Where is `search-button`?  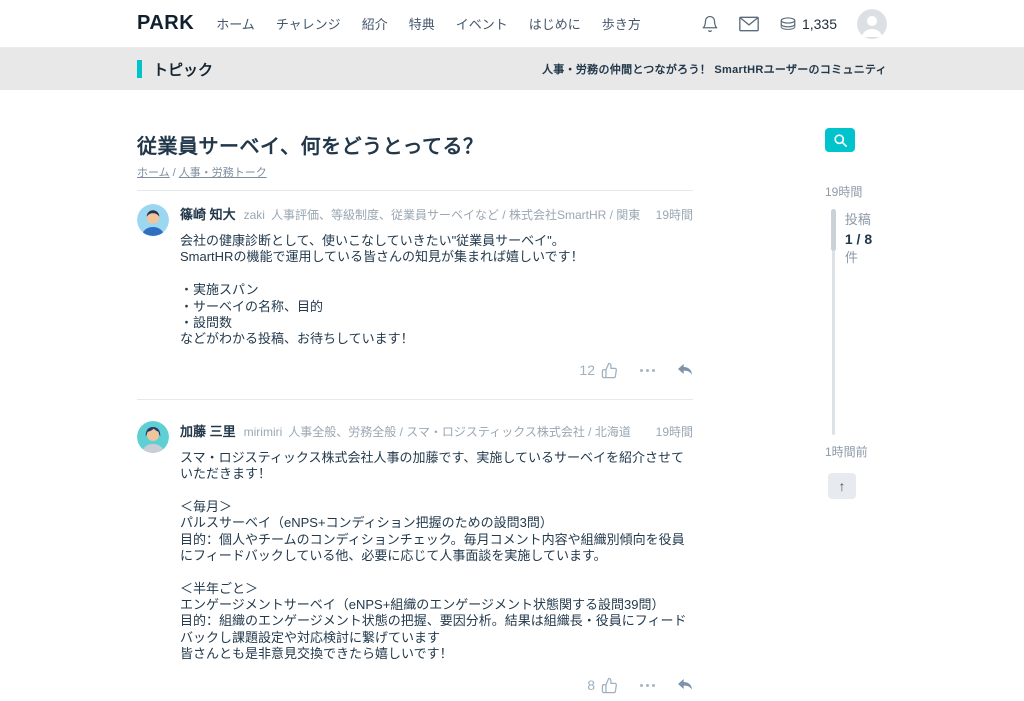 search-button is located at coordinates (840, 140).